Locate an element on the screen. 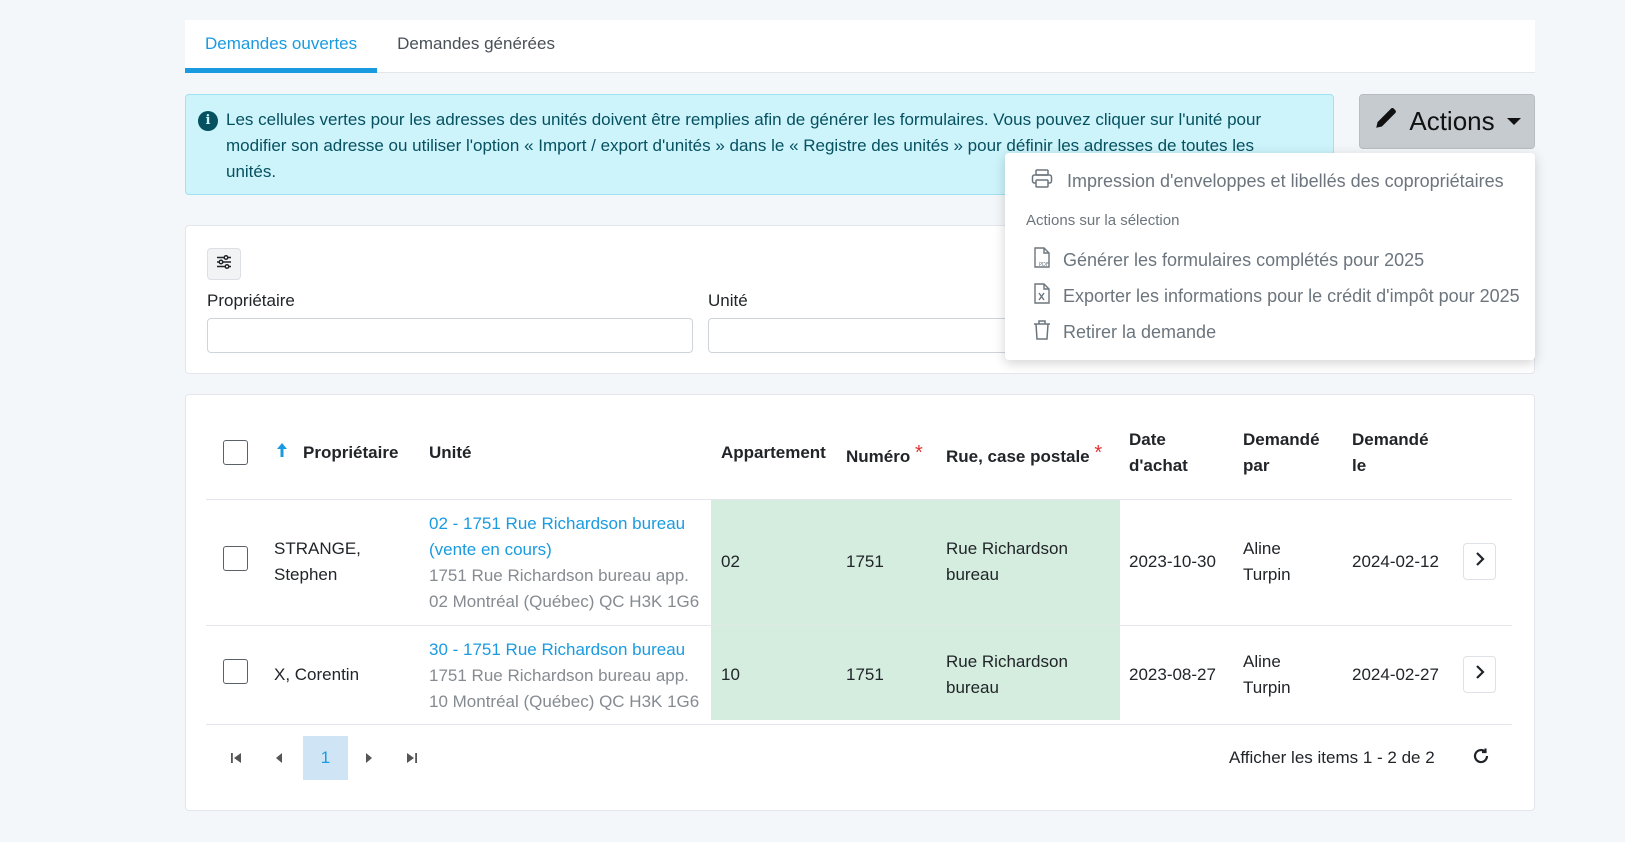 This screenshot has height=842, width=1625. header-divider is located at coordinates (859, 499).